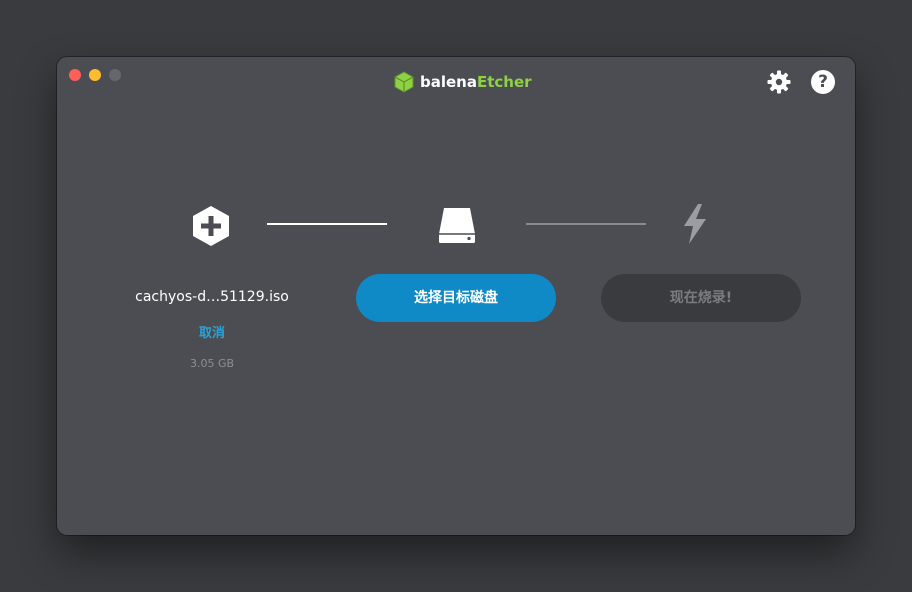 The width and height of the screenshot is (912, 592). Describe the element at coordinates (212, 331) in the screenshot. I see `cancel-image-link: 取消` at that location.